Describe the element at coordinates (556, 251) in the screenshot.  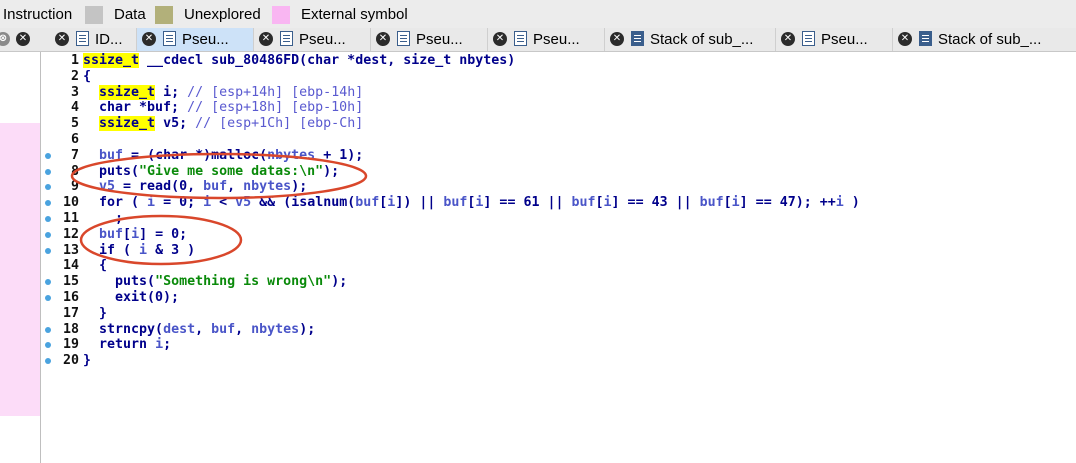
I see `code-line: 13 if ( i & 3 )` at that location.